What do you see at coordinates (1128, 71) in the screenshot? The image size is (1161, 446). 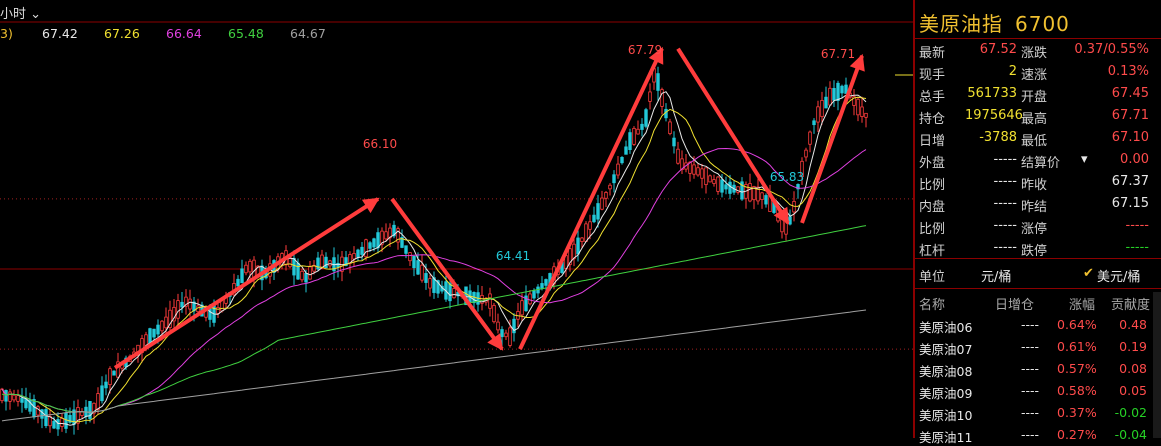 I see `quote-value: 0.13%` at bounding box center [1128, 71].